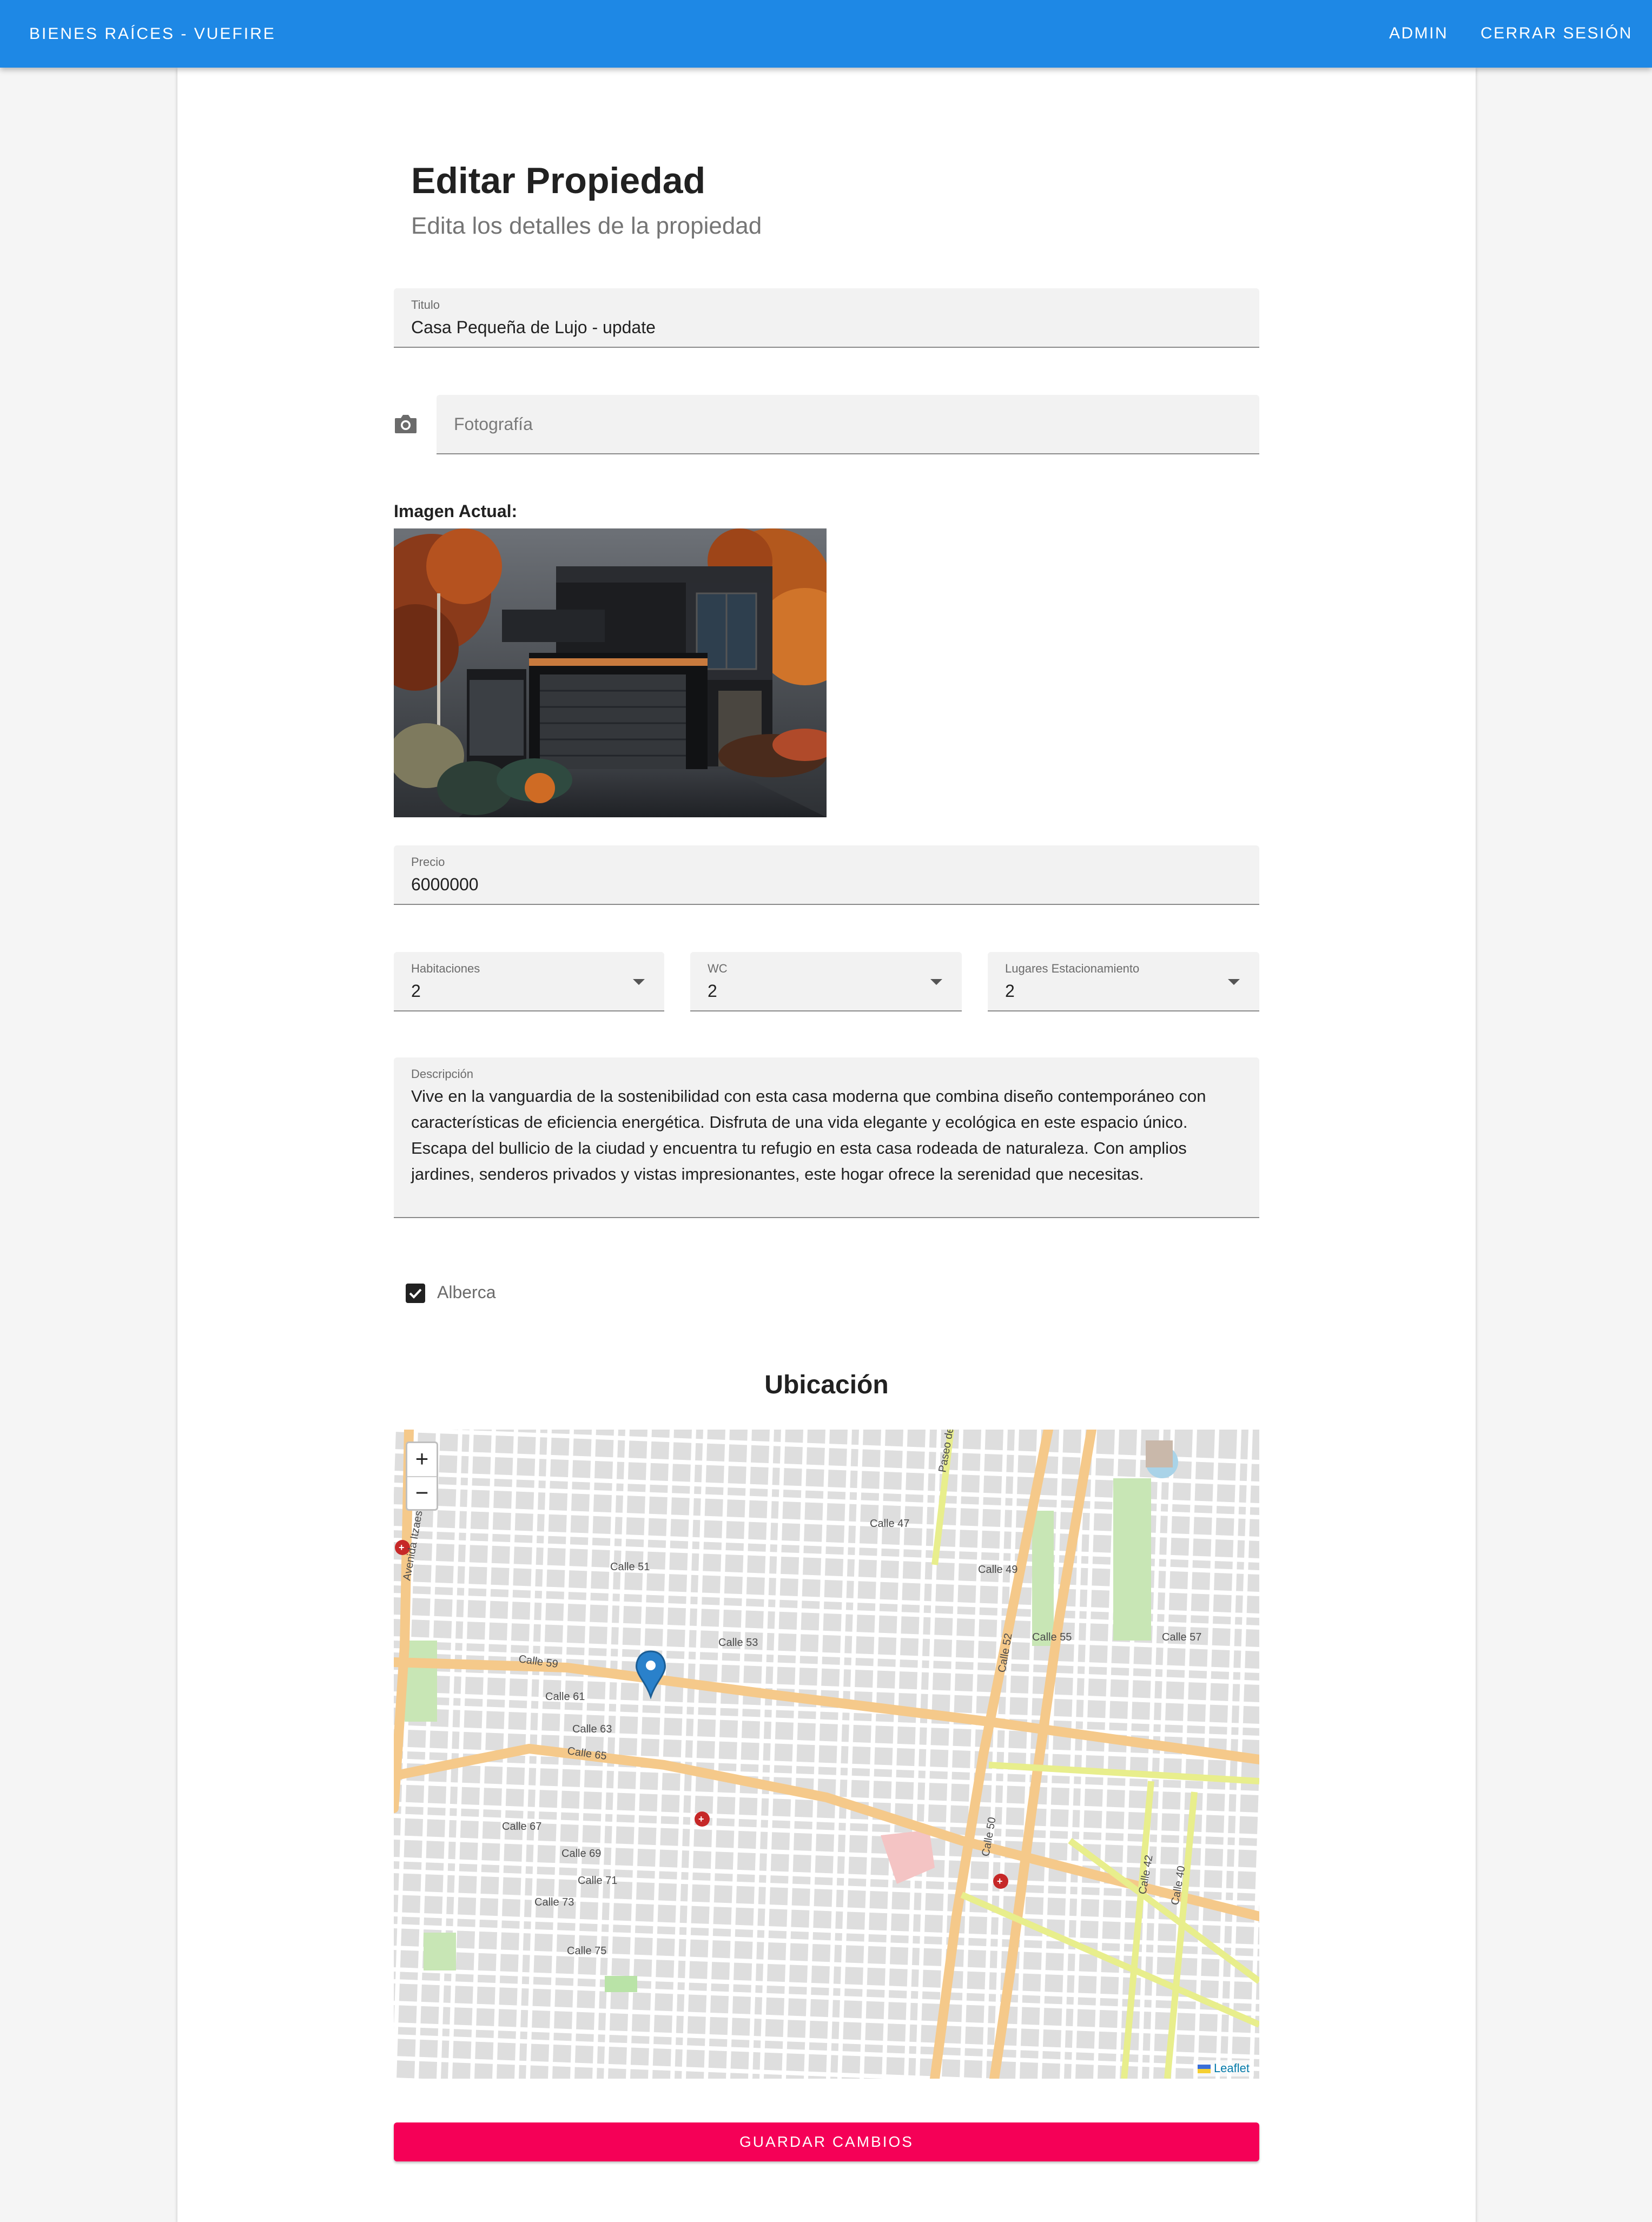  What do you see at coordinates (442, 1074) in the screenshot?
I see `description-label: Descripción` at bounding box center [442, 1074].